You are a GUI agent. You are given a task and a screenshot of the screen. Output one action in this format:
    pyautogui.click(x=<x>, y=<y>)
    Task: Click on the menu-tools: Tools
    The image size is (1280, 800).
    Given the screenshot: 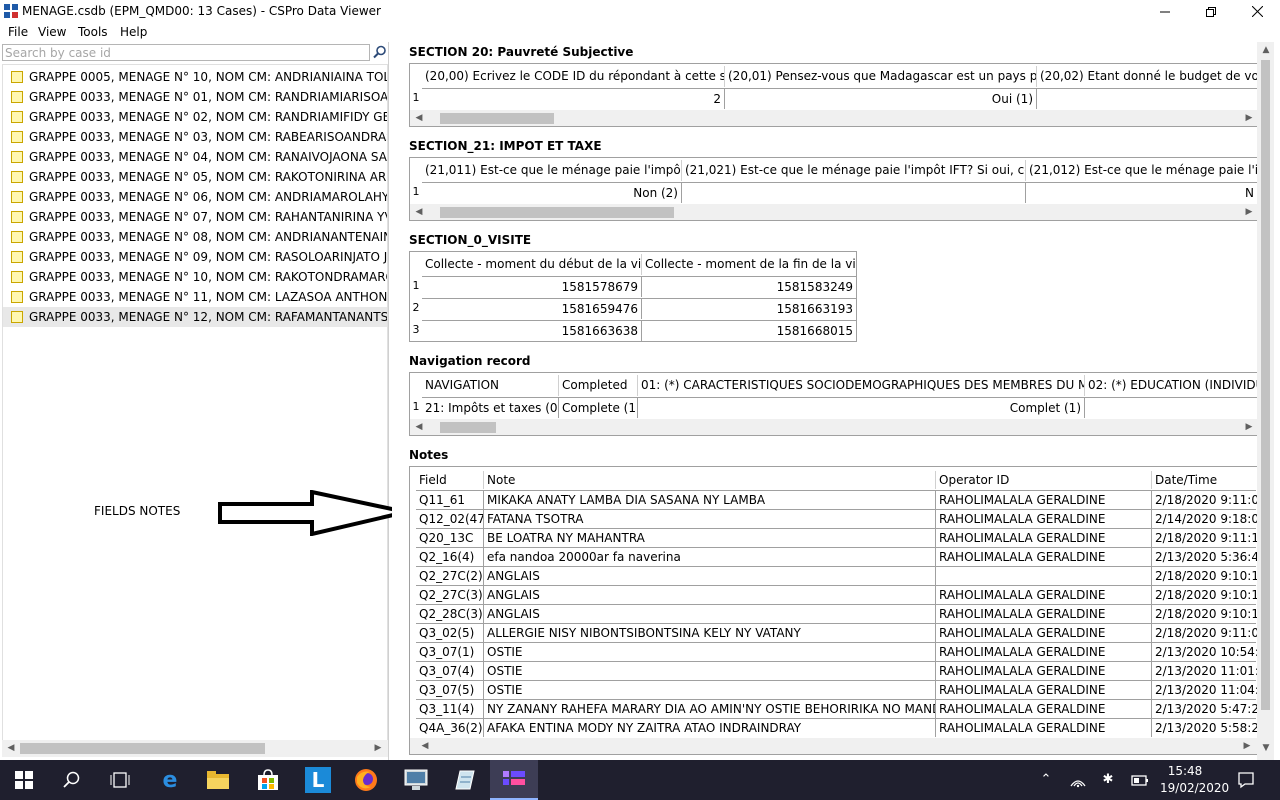 What is the action you would take?
    pyautogui.click(x=93, y=32)
    